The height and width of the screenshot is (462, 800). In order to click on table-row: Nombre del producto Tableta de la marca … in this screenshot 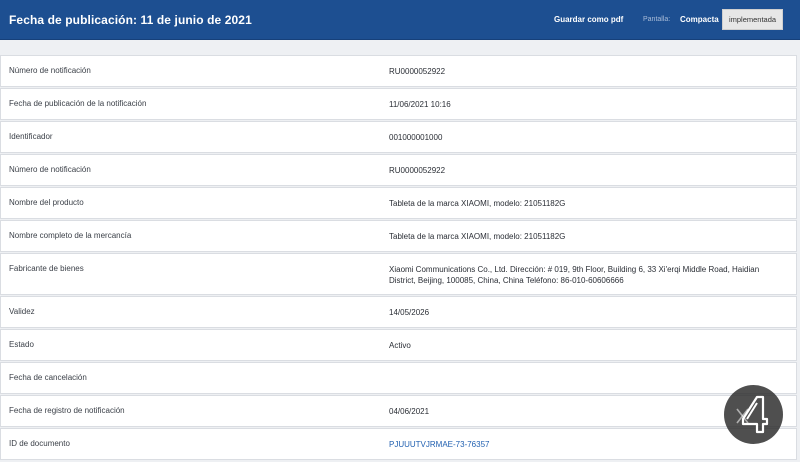, I will do `click(398, 203)`.